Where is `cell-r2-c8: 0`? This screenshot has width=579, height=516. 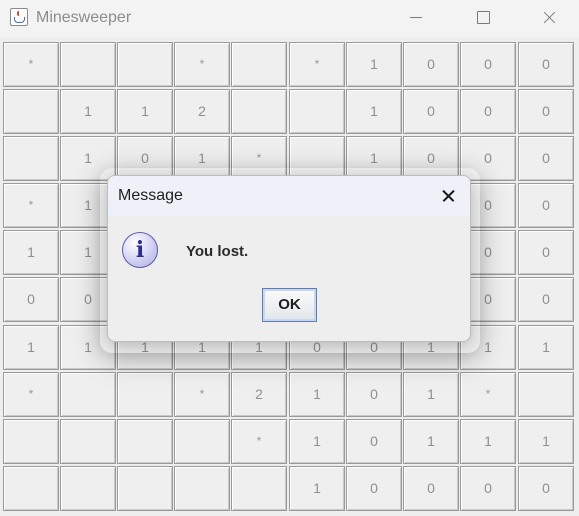 cell-r2-c8: 0 is located at coordinates (488, 158).